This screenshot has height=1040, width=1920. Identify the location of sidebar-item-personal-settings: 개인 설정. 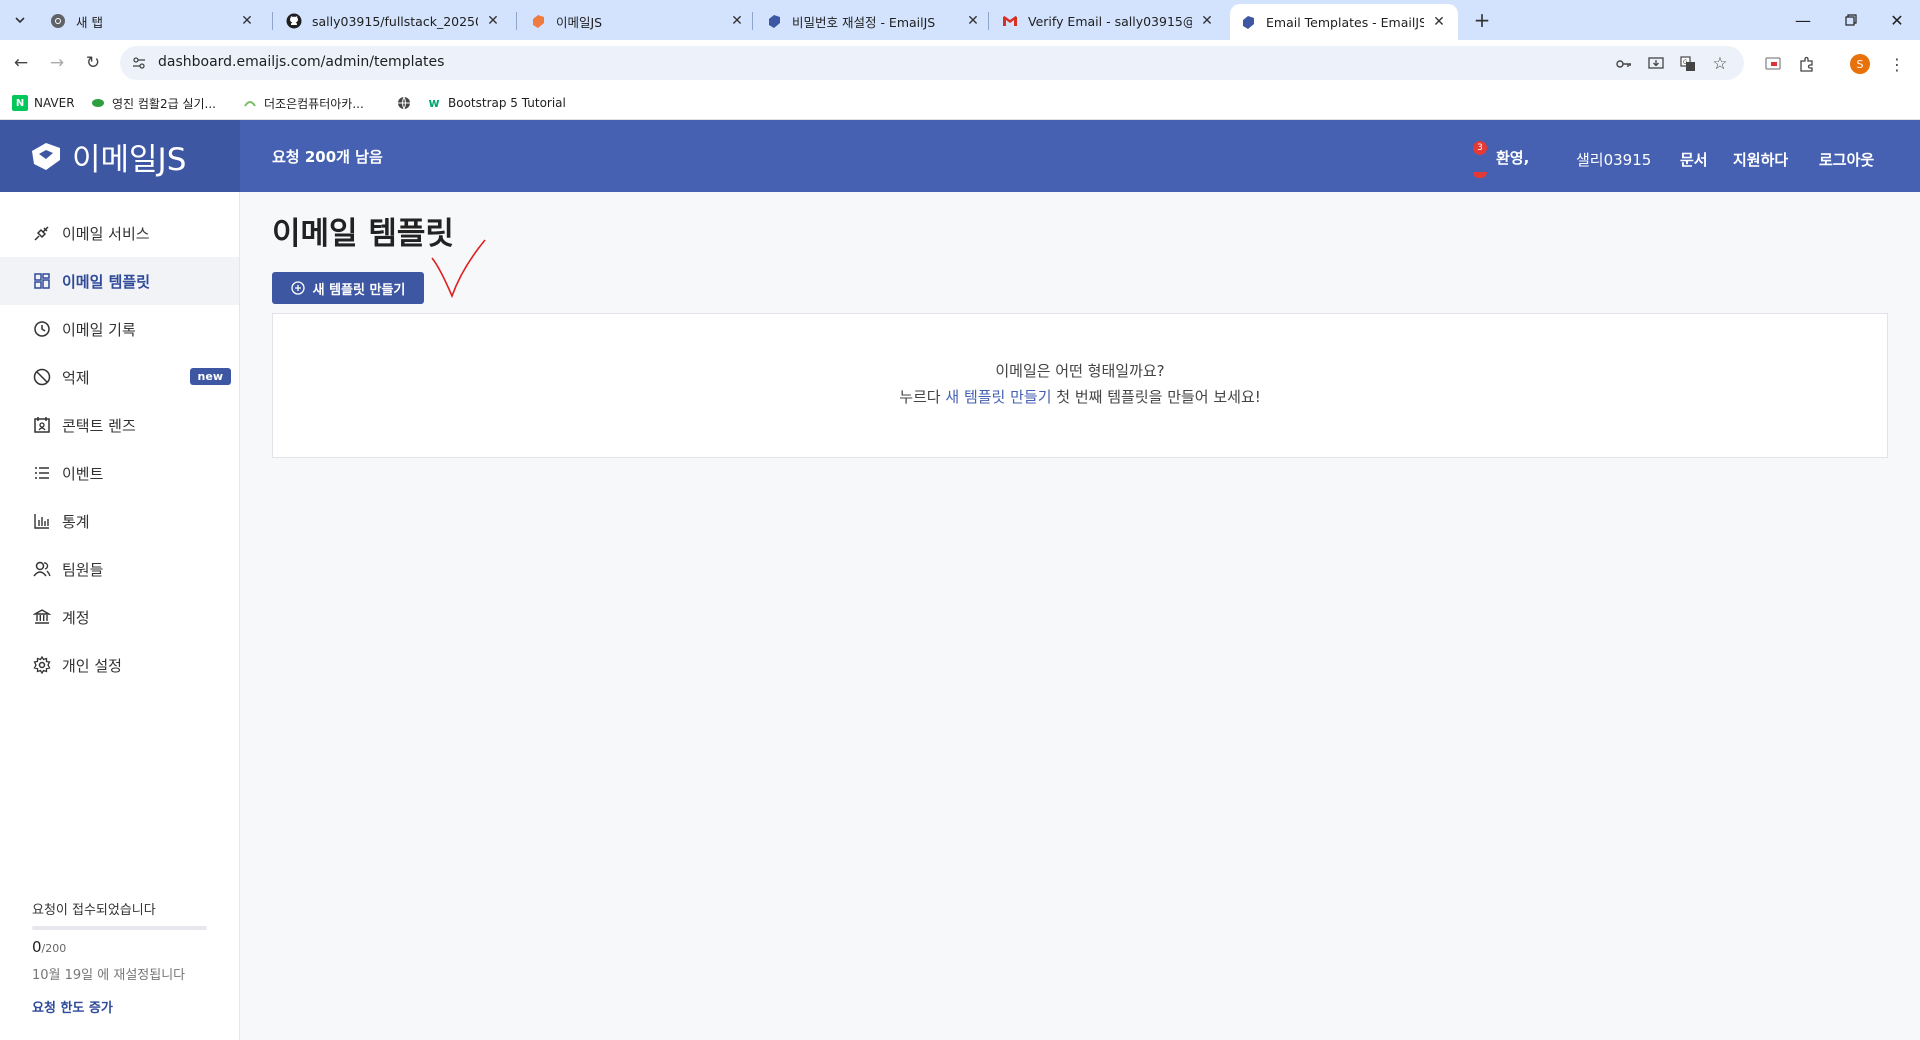
(119, 665).